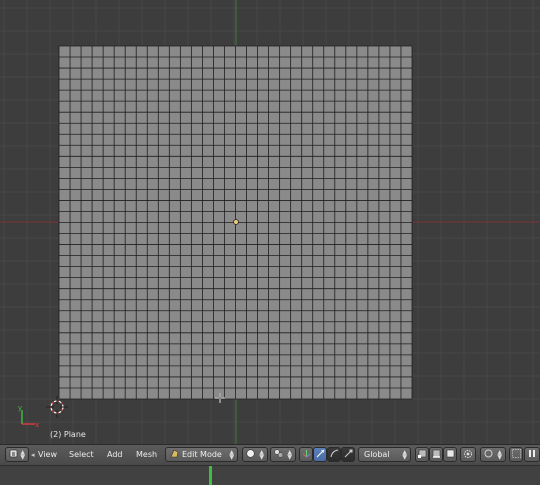 The width and height of the screenshot is (540, 485). I want to click on object-origin-dot, so click(236, 222).